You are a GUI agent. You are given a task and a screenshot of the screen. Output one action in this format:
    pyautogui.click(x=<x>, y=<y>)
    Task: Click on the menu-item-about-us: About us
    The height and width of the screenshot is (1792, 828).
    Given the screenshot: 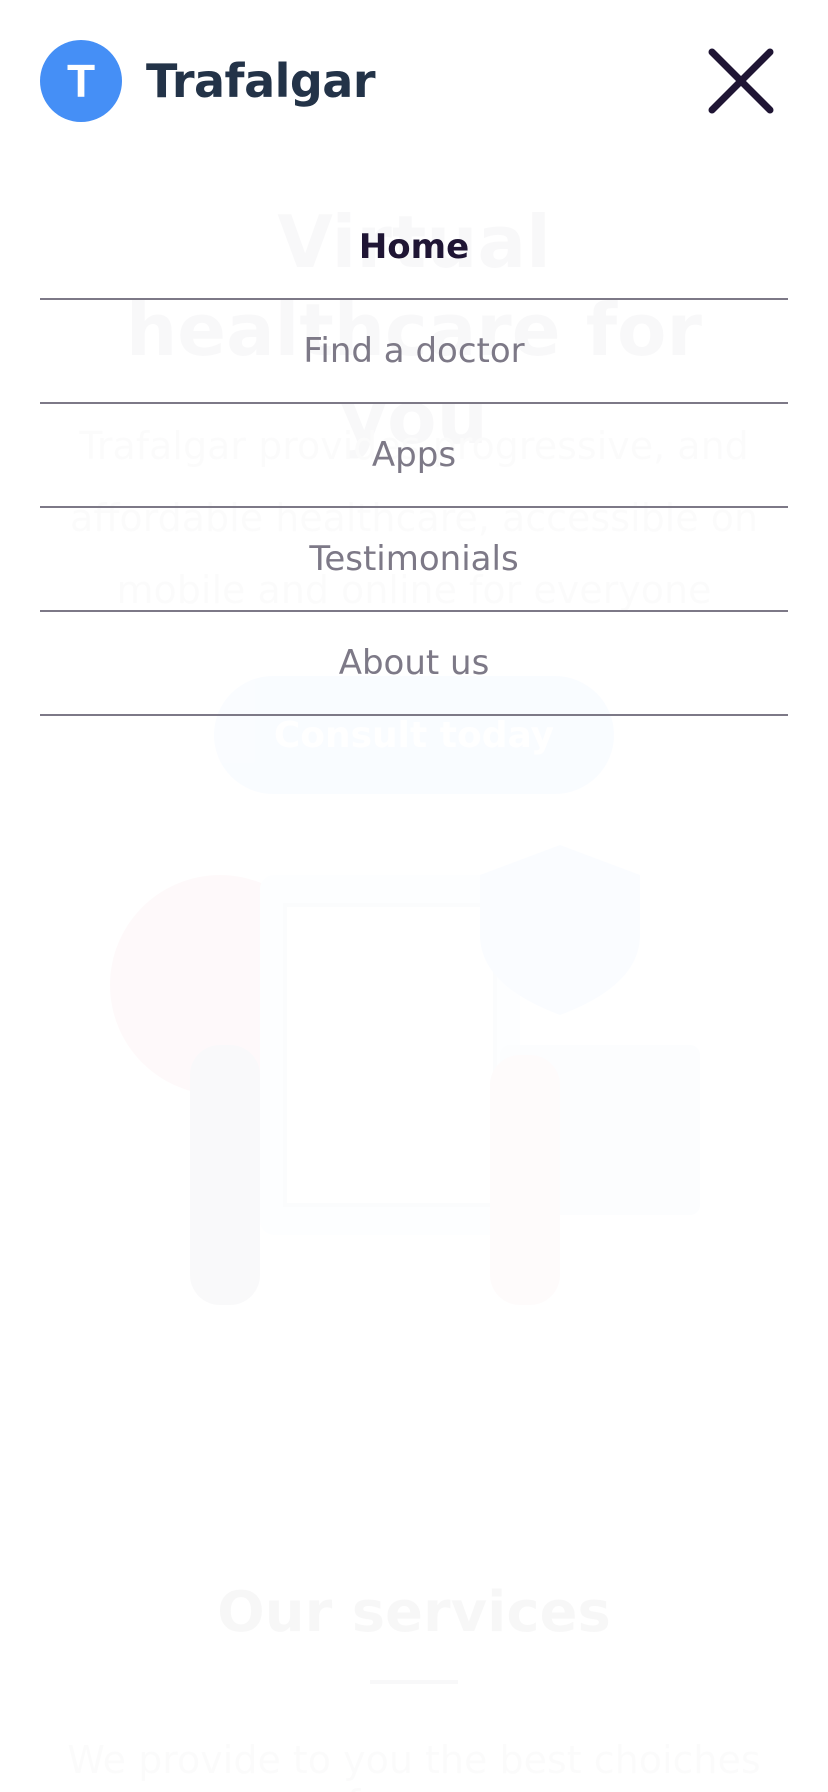 What is the action you would take?
    pyautogui.click(x=414, y=664)
    